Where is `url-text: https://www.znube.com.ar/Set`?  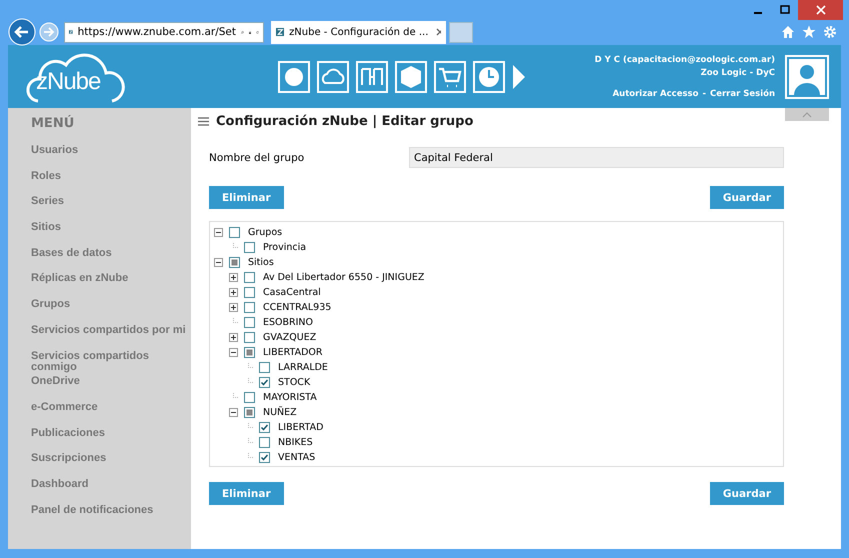
url-text: https://www.znube.com.ar/Set is located at coordinates (157, 32).